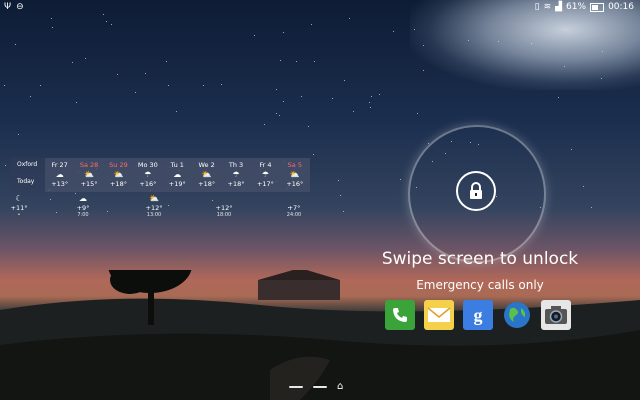 Image resolution: width=640 pixels, height=400 pixels. Describe the element at coordinates (89, 184) in the screenshot. I see `weather-day-temp: +15°` at that location.